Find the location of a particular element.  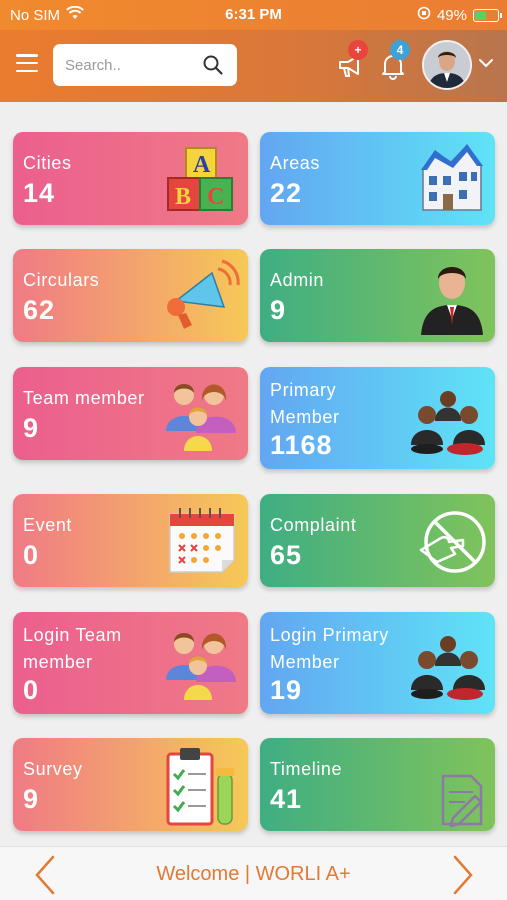

clipboard-checklist-icon is located at coordinates (200, 787).